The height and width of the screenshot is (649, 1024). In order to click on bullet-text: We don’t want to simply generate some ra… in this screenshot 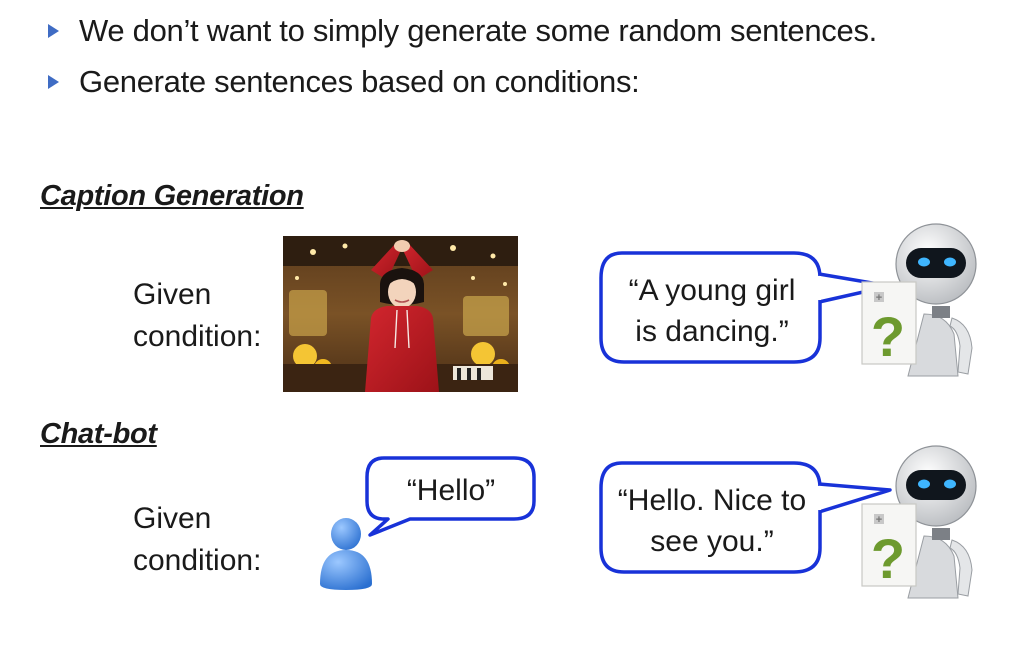, I will do `click(478, 30)`.